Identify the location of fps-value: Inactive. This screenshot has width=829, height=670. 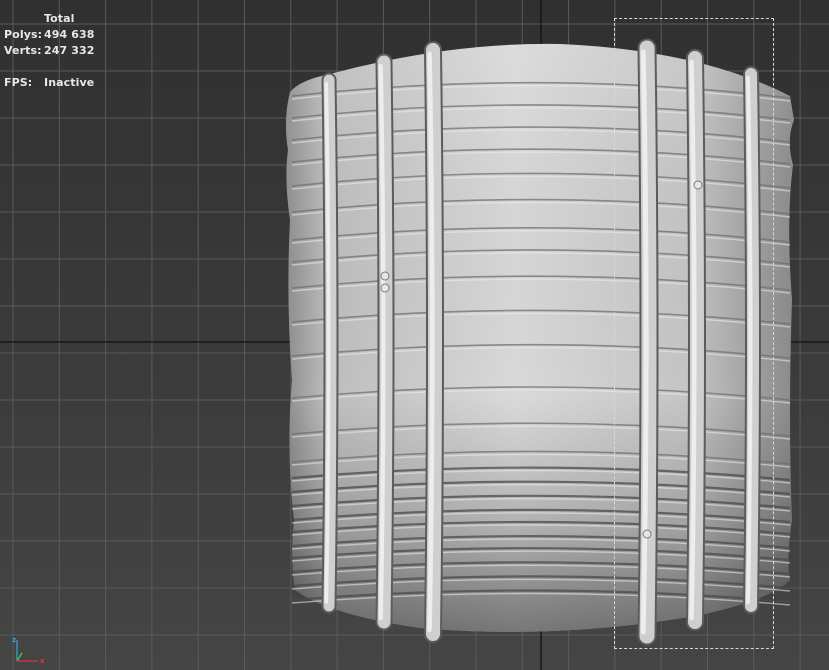
(69, 82).